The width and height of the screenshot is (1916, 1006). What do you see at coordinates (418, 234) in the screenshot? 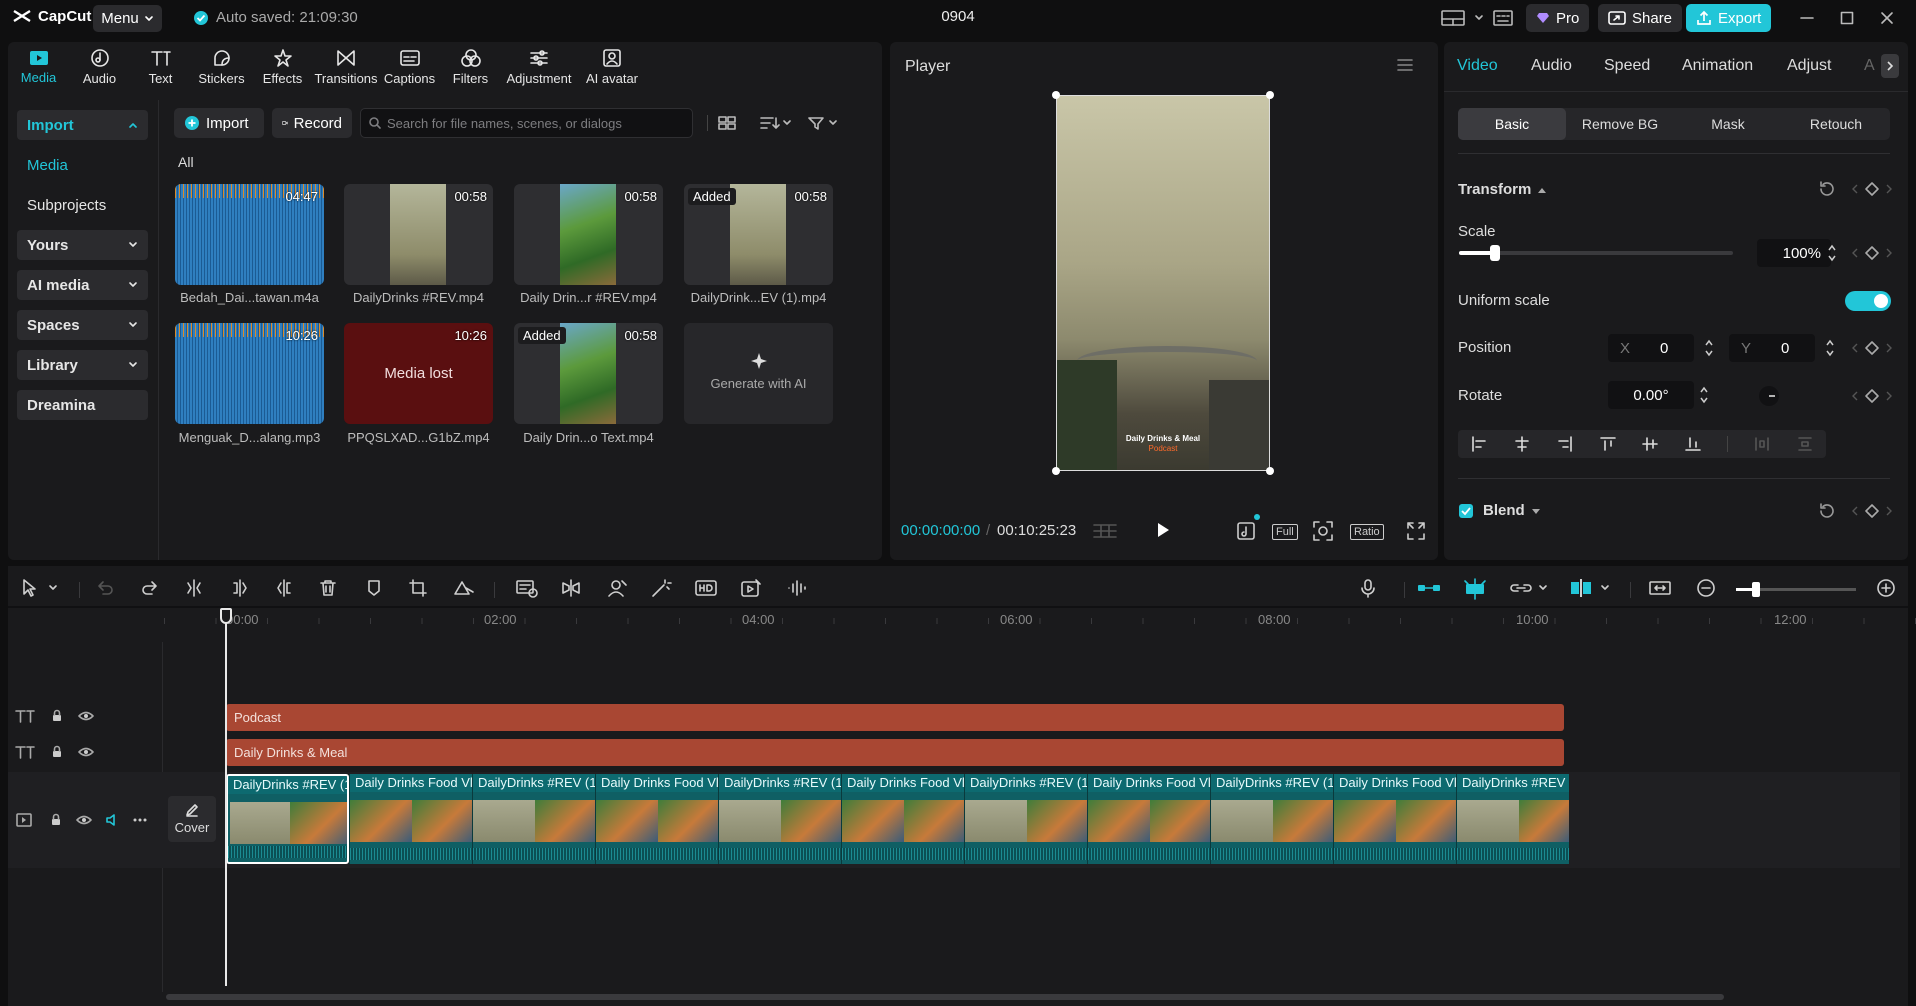
I see `media-item-video-1: 00:58` at bounding box center [418, 234].